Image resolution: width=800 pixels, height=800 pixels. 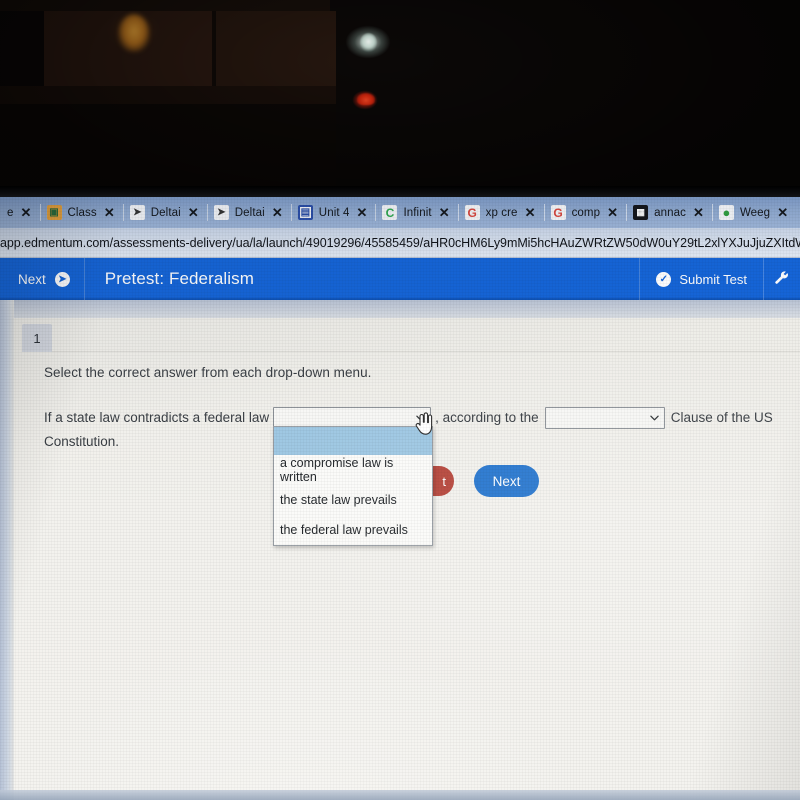 I want to click on dropdown-option: the state law prevails, so click(x=353, y=500).